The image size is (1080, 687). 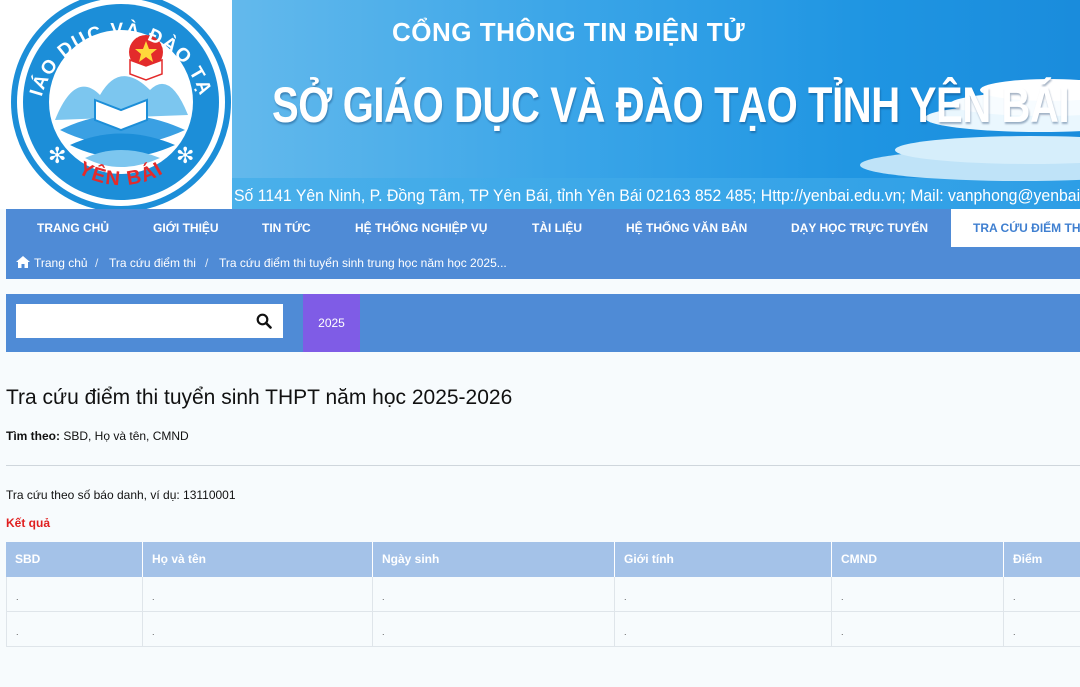 What do you see at coordinates (723, 559) in the screenshot?
I see `column-header-gender: Giới tính` at bounding box center [723, 559].